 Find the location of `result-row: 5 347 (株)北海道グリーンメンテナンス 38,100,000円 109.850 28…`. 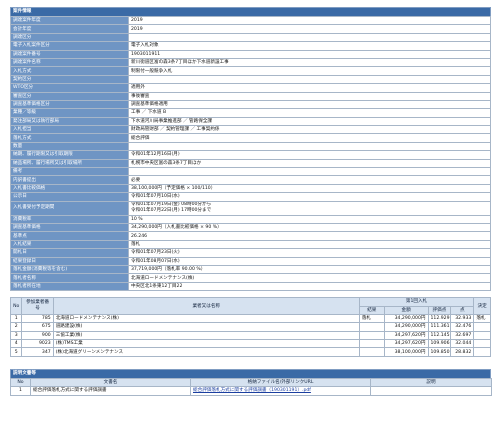

result-row: 5 347 (株)北海道グリーンメンテナンス 38,100,000円 109.850 28… is located at coordinates (250, 352).